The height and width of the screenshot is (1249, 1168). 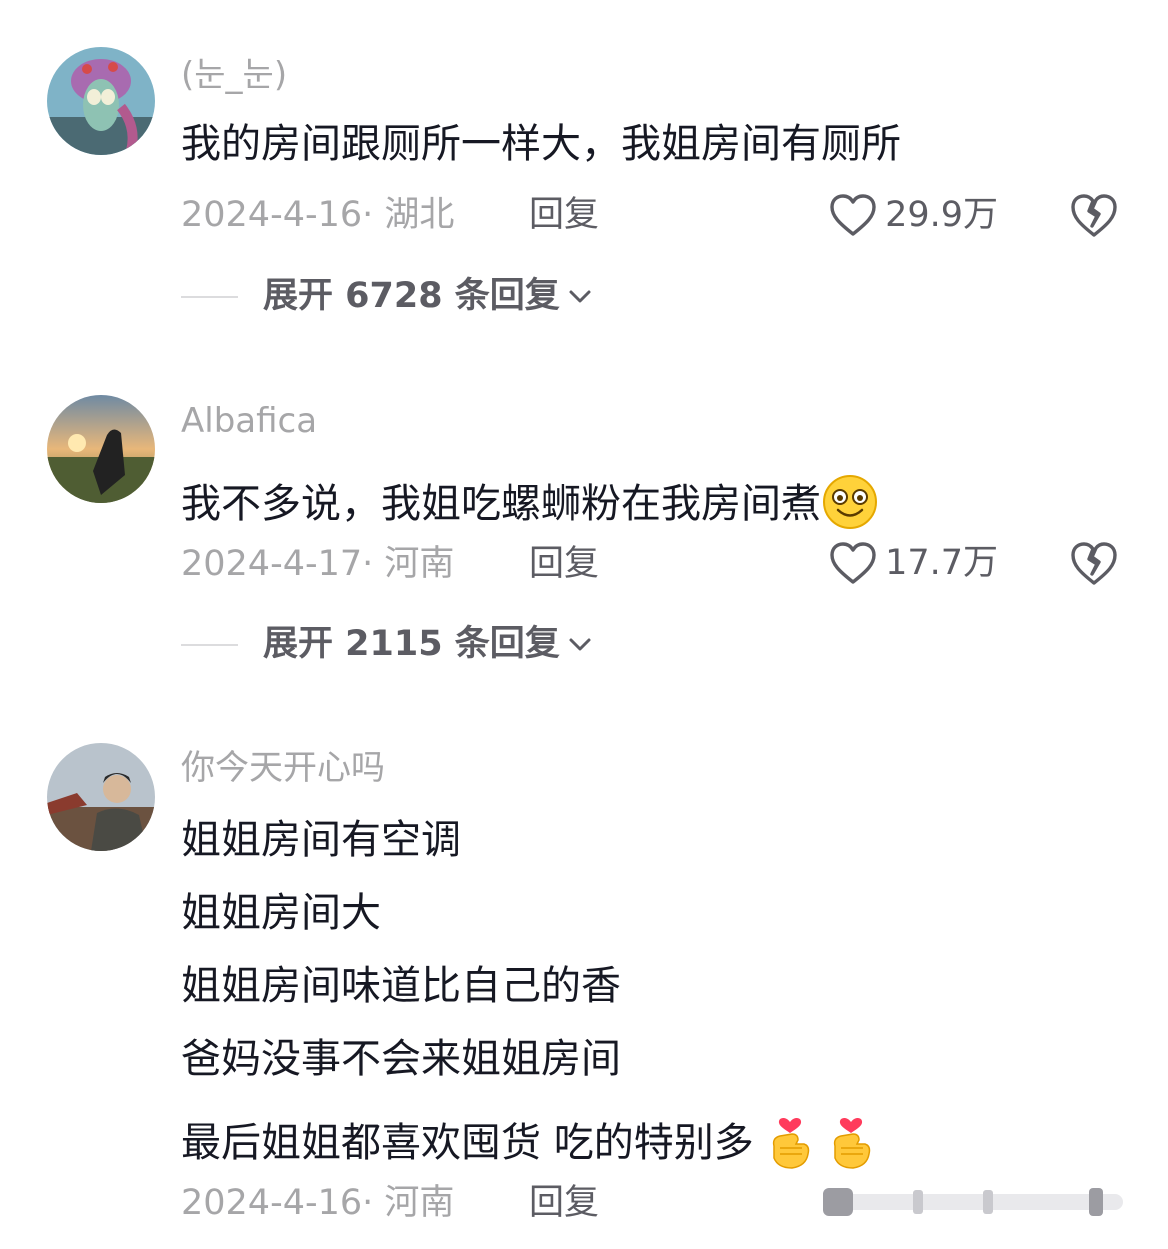 I want to click on expand-replies-button: 展开 6728 条回复, so click(x=386, y=296).